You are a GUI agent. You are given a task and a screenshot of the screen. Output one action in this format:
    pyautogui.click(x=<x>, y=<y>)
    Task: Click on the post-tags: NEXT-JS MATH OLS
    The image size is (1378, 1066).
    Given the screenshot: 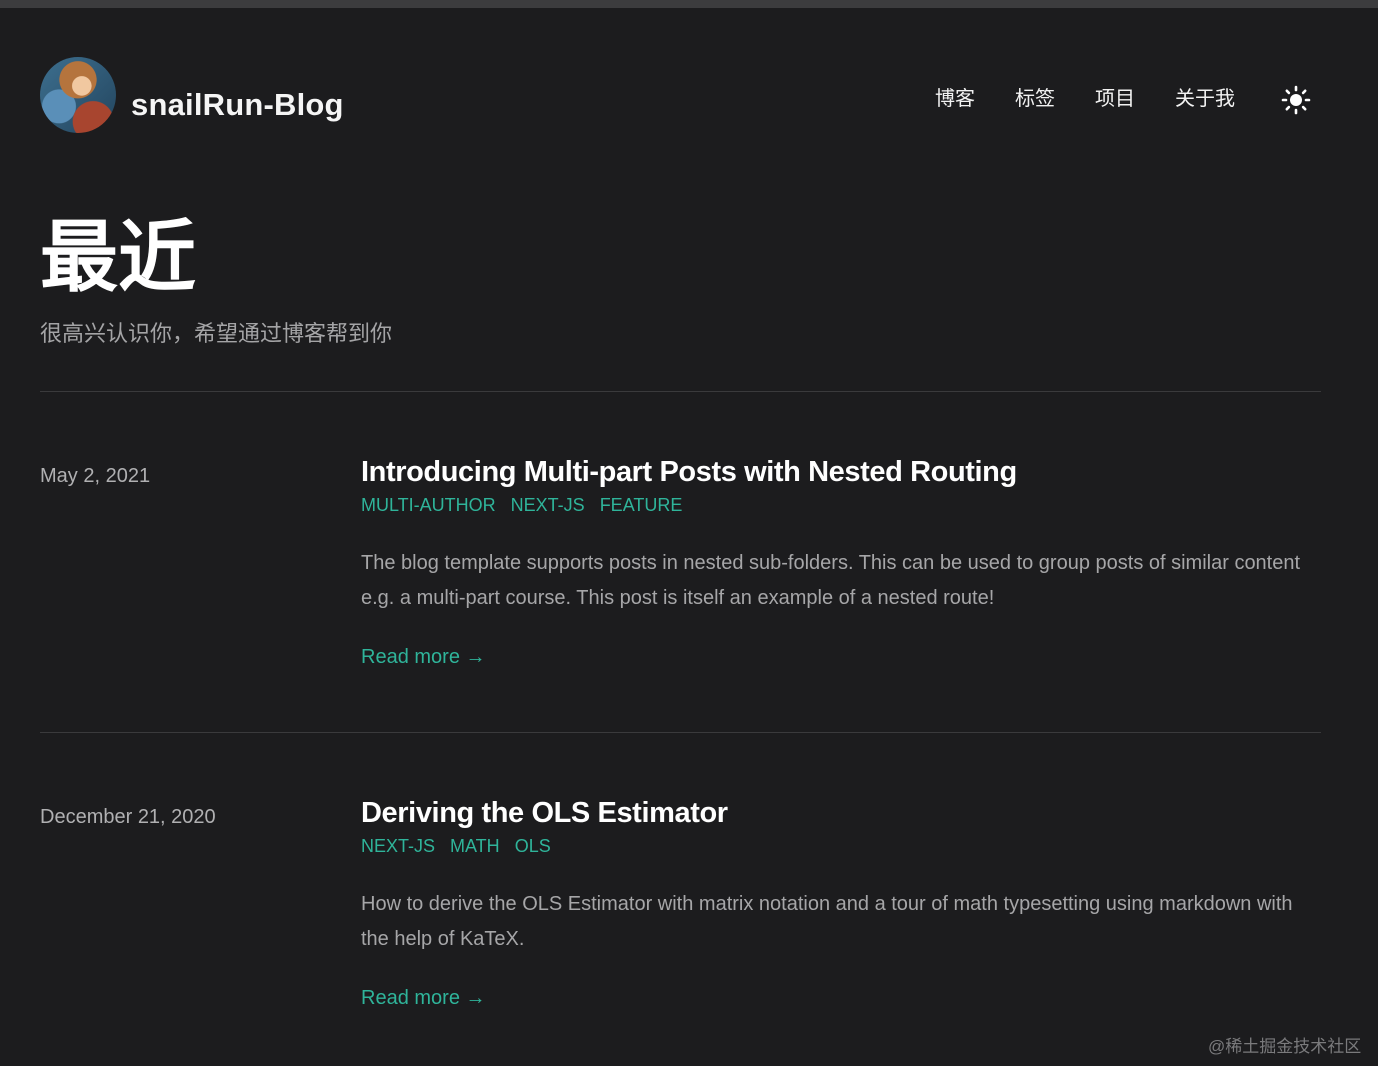 What is the action you would take?
    pyautogui.click(x=463, y=846)
    